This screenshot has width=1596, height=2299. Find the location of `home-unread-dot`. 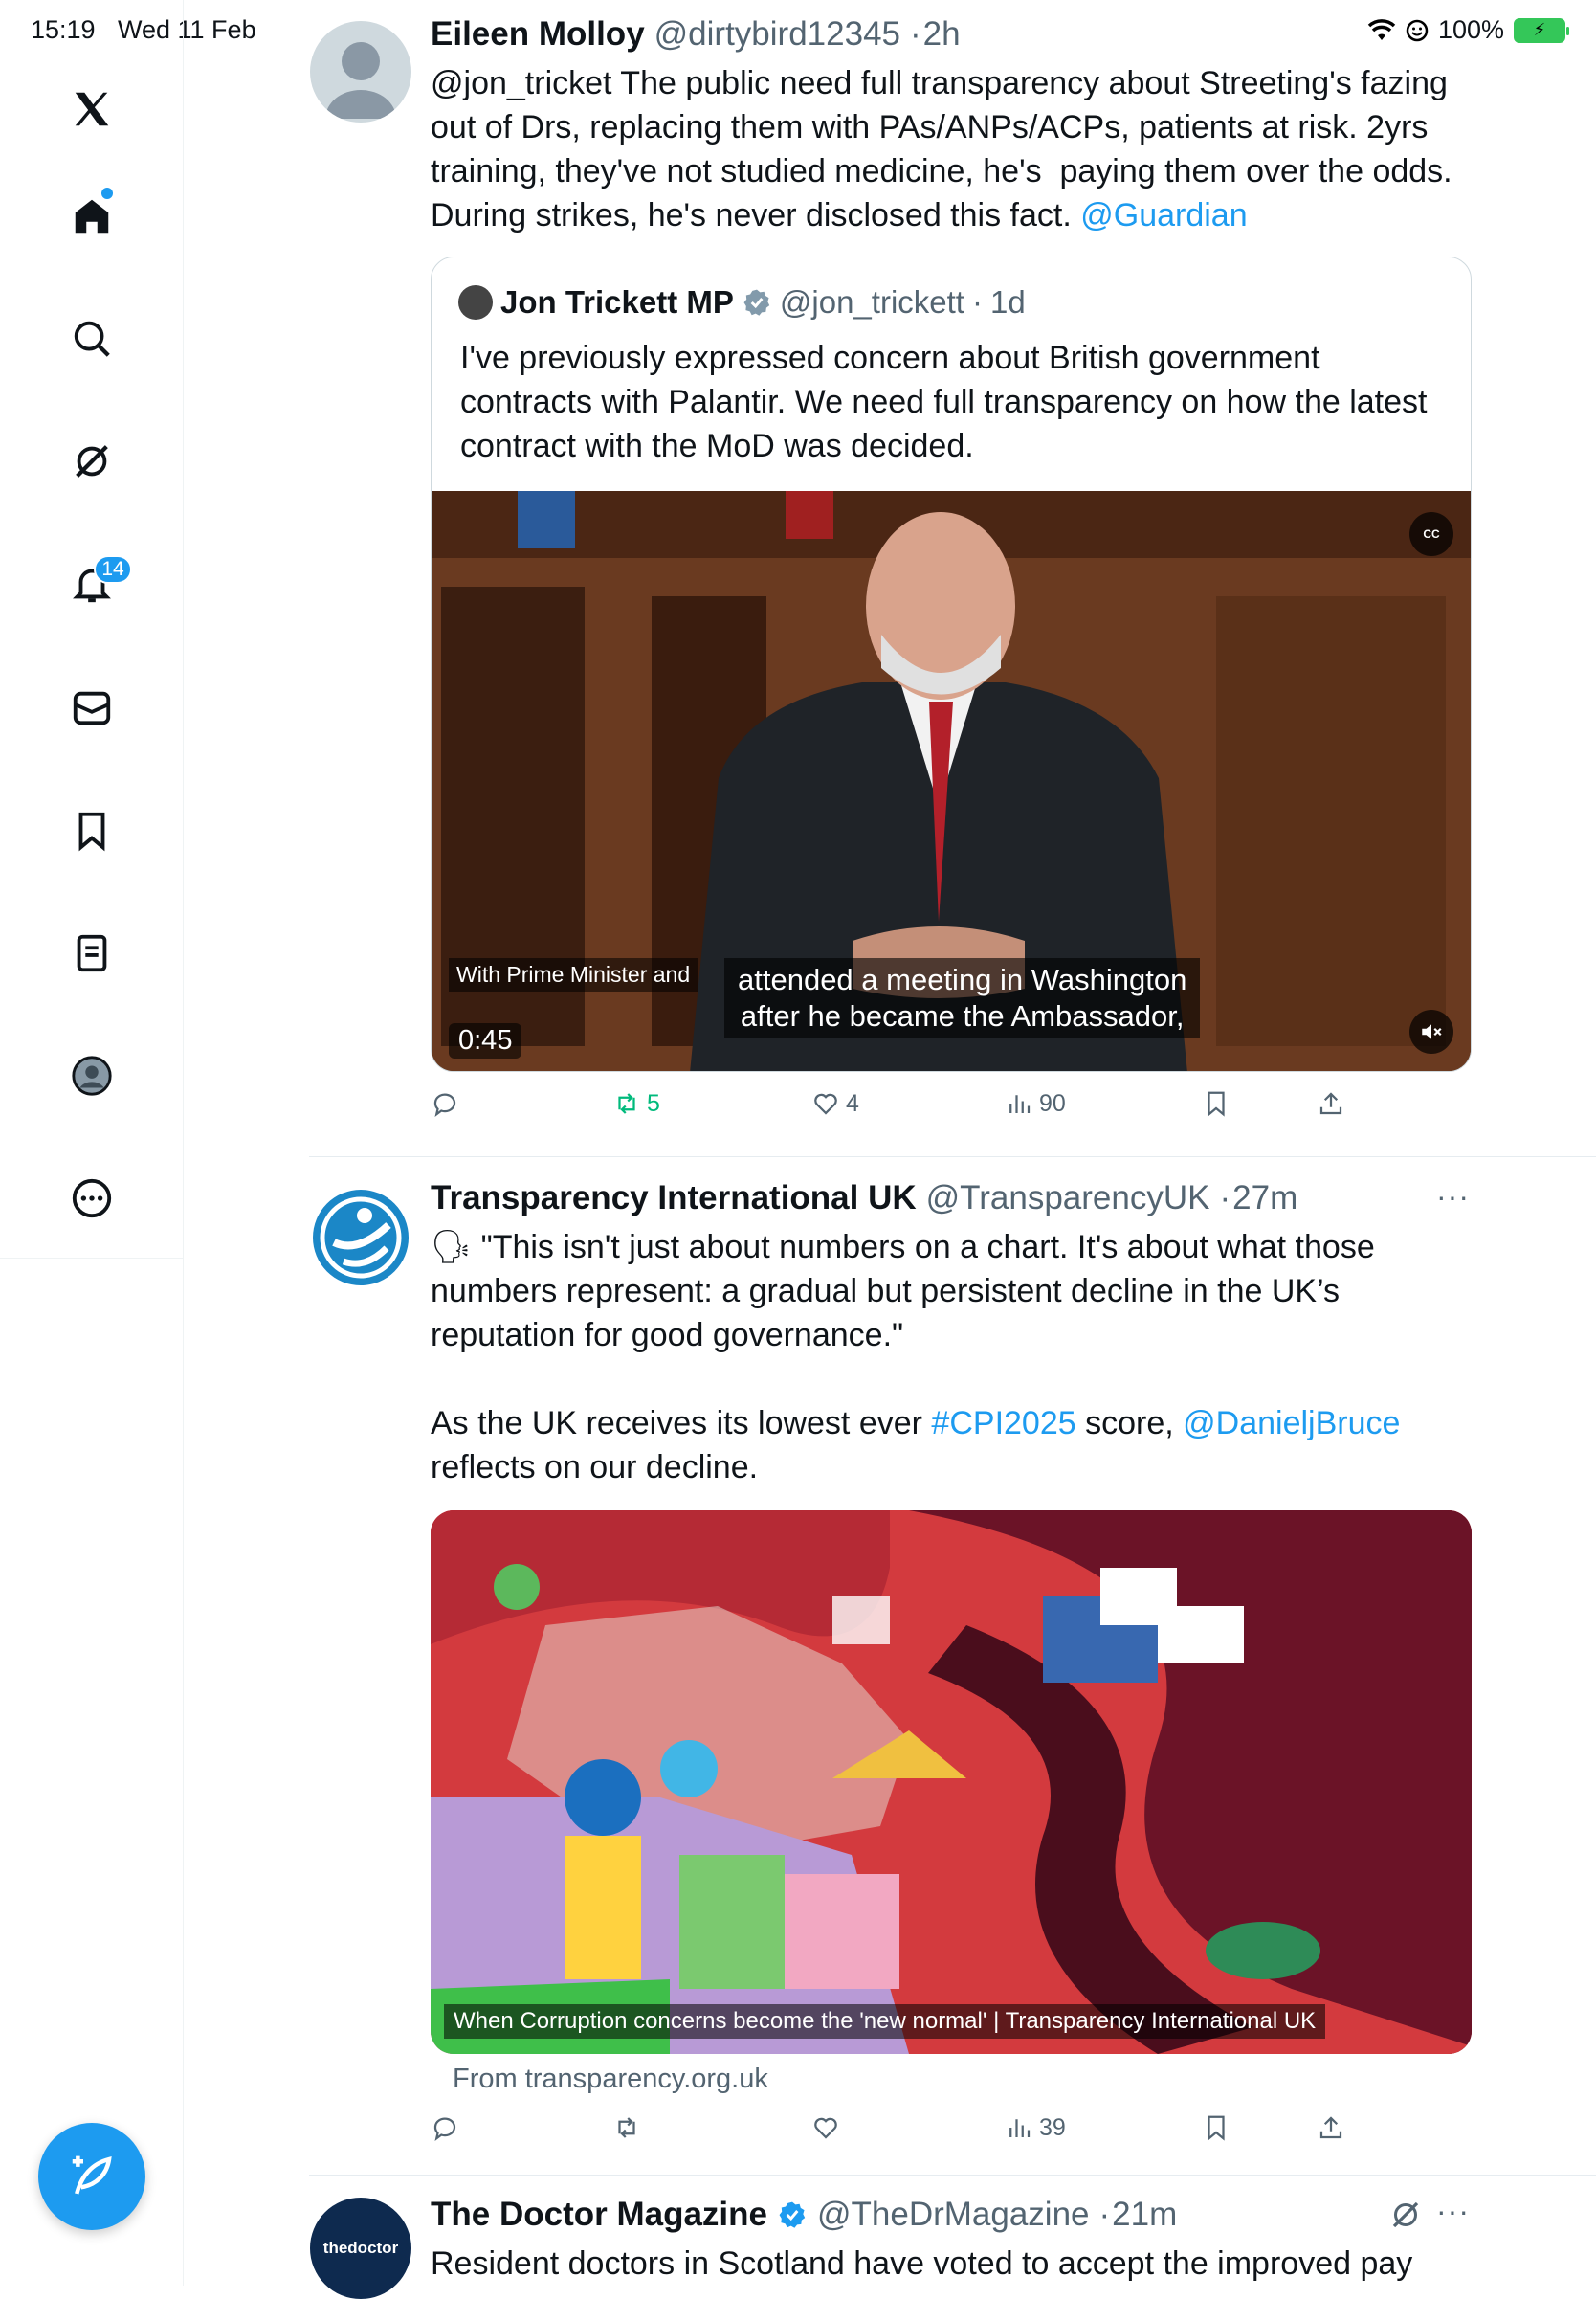

home-unread-dot is located at coordinates (107, 193).